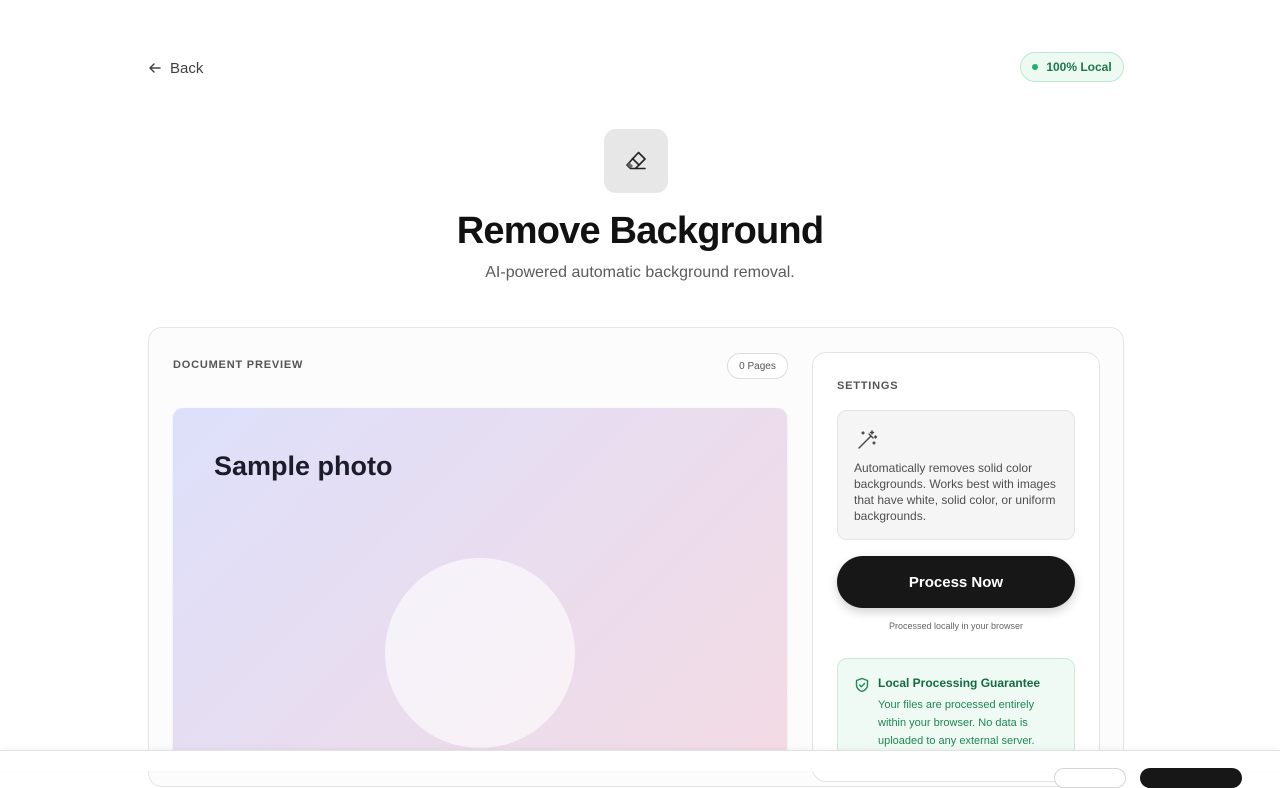  What do you see at coordinates (480, 653) in the screenshot?
I see `sample-photo-circle` at bounding box center [480, 653].